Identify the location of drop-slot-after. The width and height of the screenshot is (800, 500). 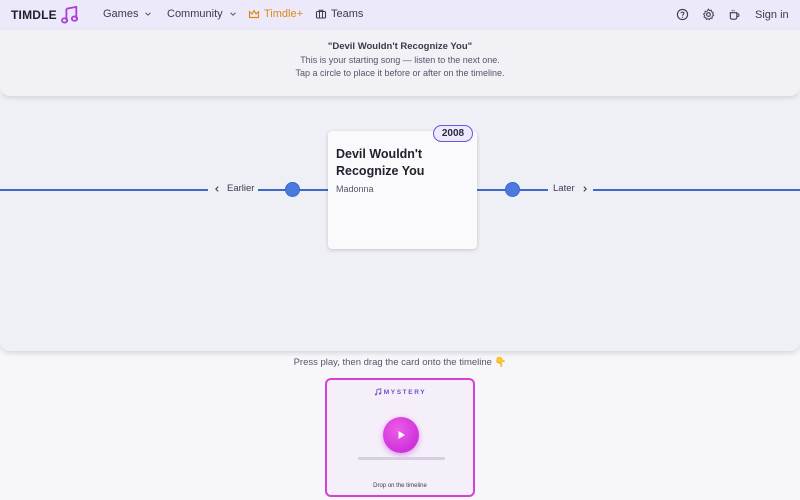
(512, 189).